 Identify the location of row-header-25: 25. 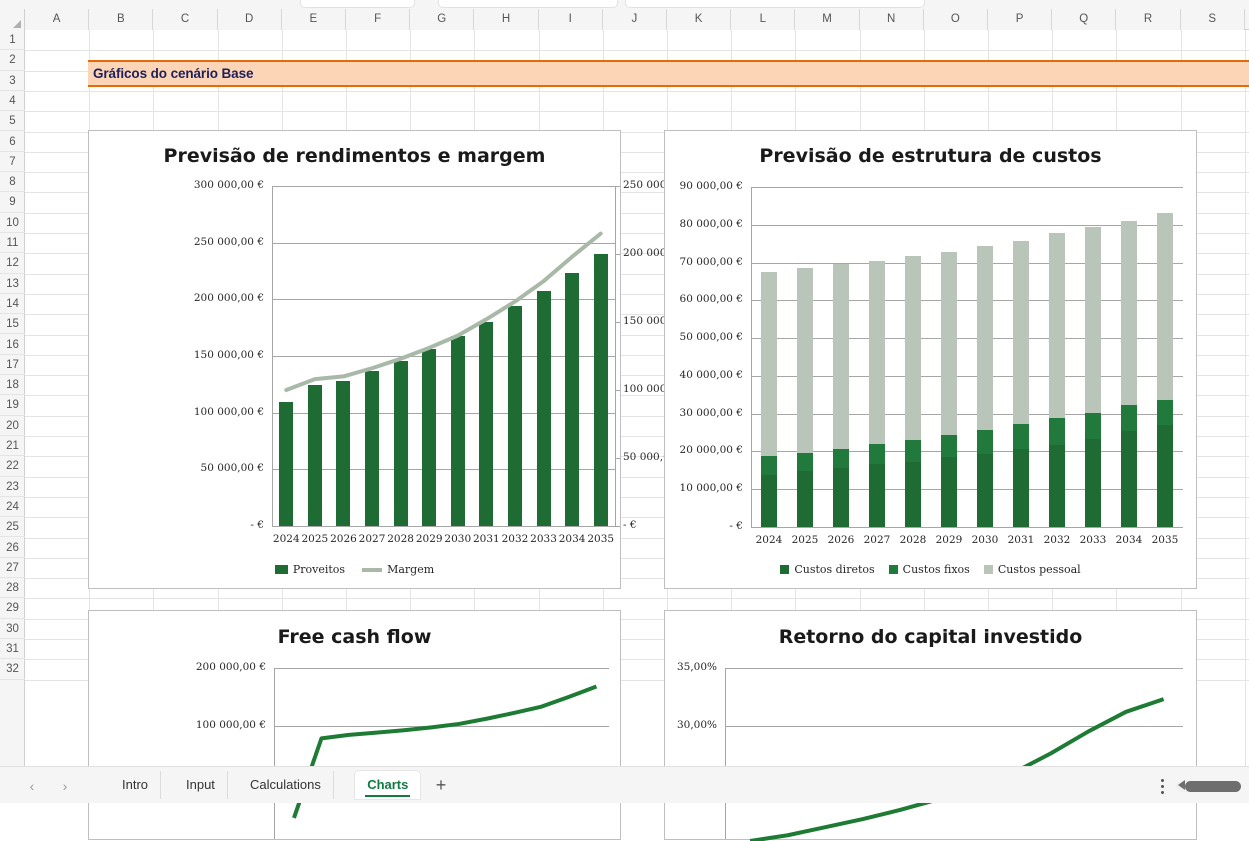
(12, 527).